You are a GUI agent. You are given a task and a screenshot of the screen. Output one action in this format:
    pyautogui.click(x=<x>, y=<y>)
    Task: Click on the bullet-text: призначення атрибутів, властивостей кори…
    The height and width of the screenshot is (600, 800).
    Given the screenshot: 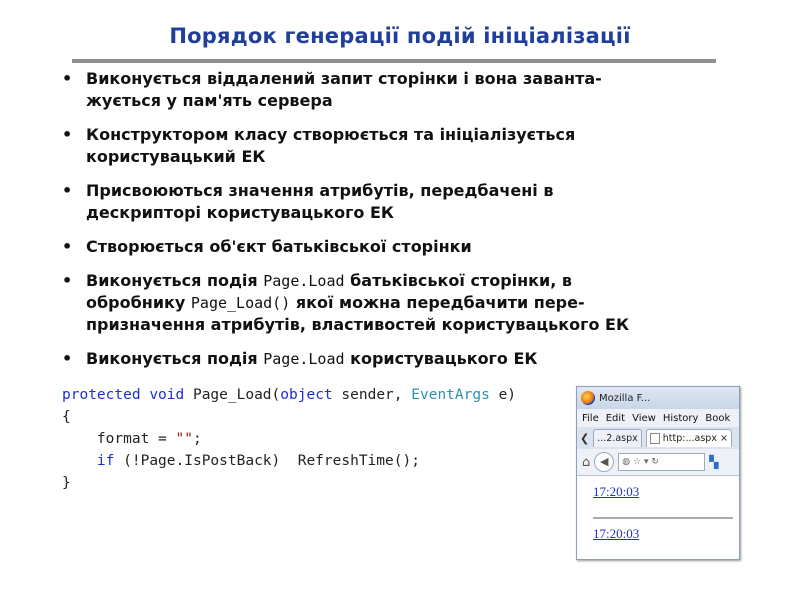 What is the action you would take?
    pyautogui.click(x=358, y=324)
    